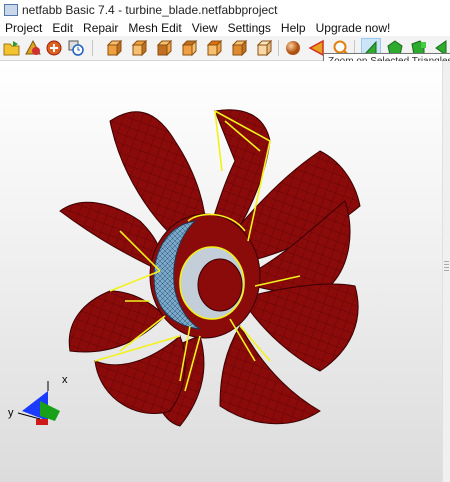 The height and width of the screenshot is (482, 450). Describe the element at coordinates (239, 48) in the screenshot. I see `view-bottom-icon` at that location.